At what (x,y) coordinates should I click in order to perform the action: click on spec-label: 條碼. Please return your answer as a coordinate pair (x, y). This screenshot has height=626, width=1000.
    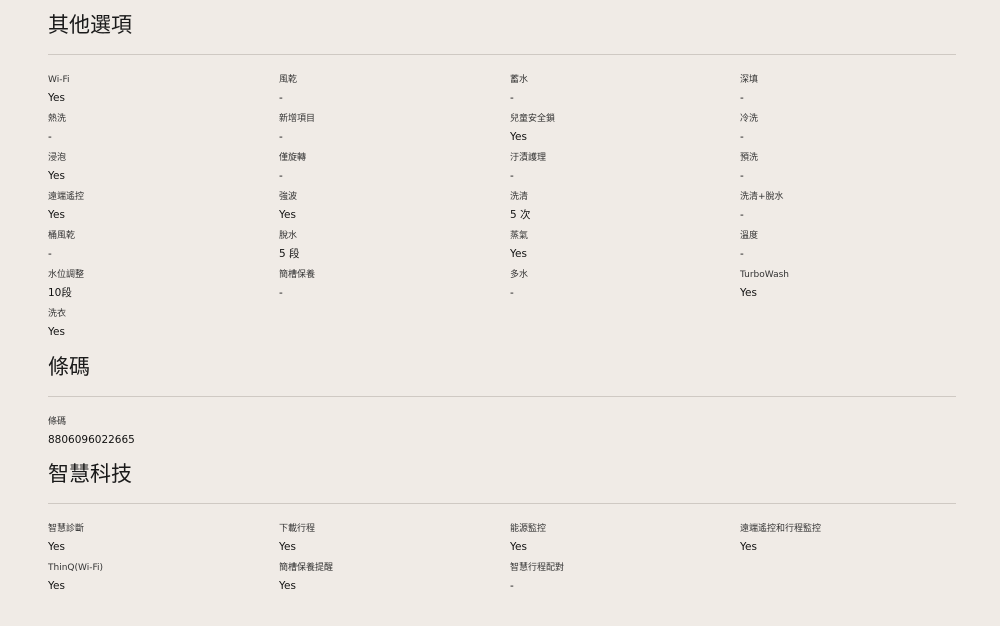
    Looking at the image, I should click on (57, 422).